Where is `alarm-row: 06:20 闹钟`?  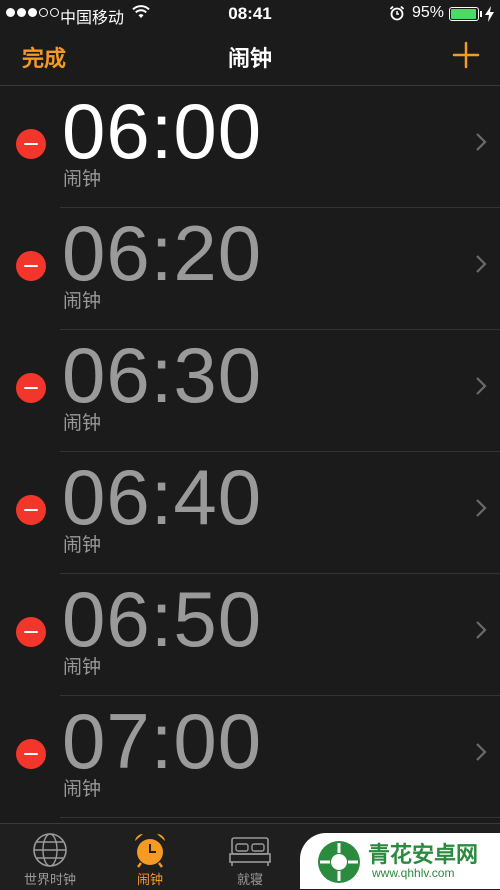 alarm-row: 06:20 闹钟 is located at coordinates (250, 269).